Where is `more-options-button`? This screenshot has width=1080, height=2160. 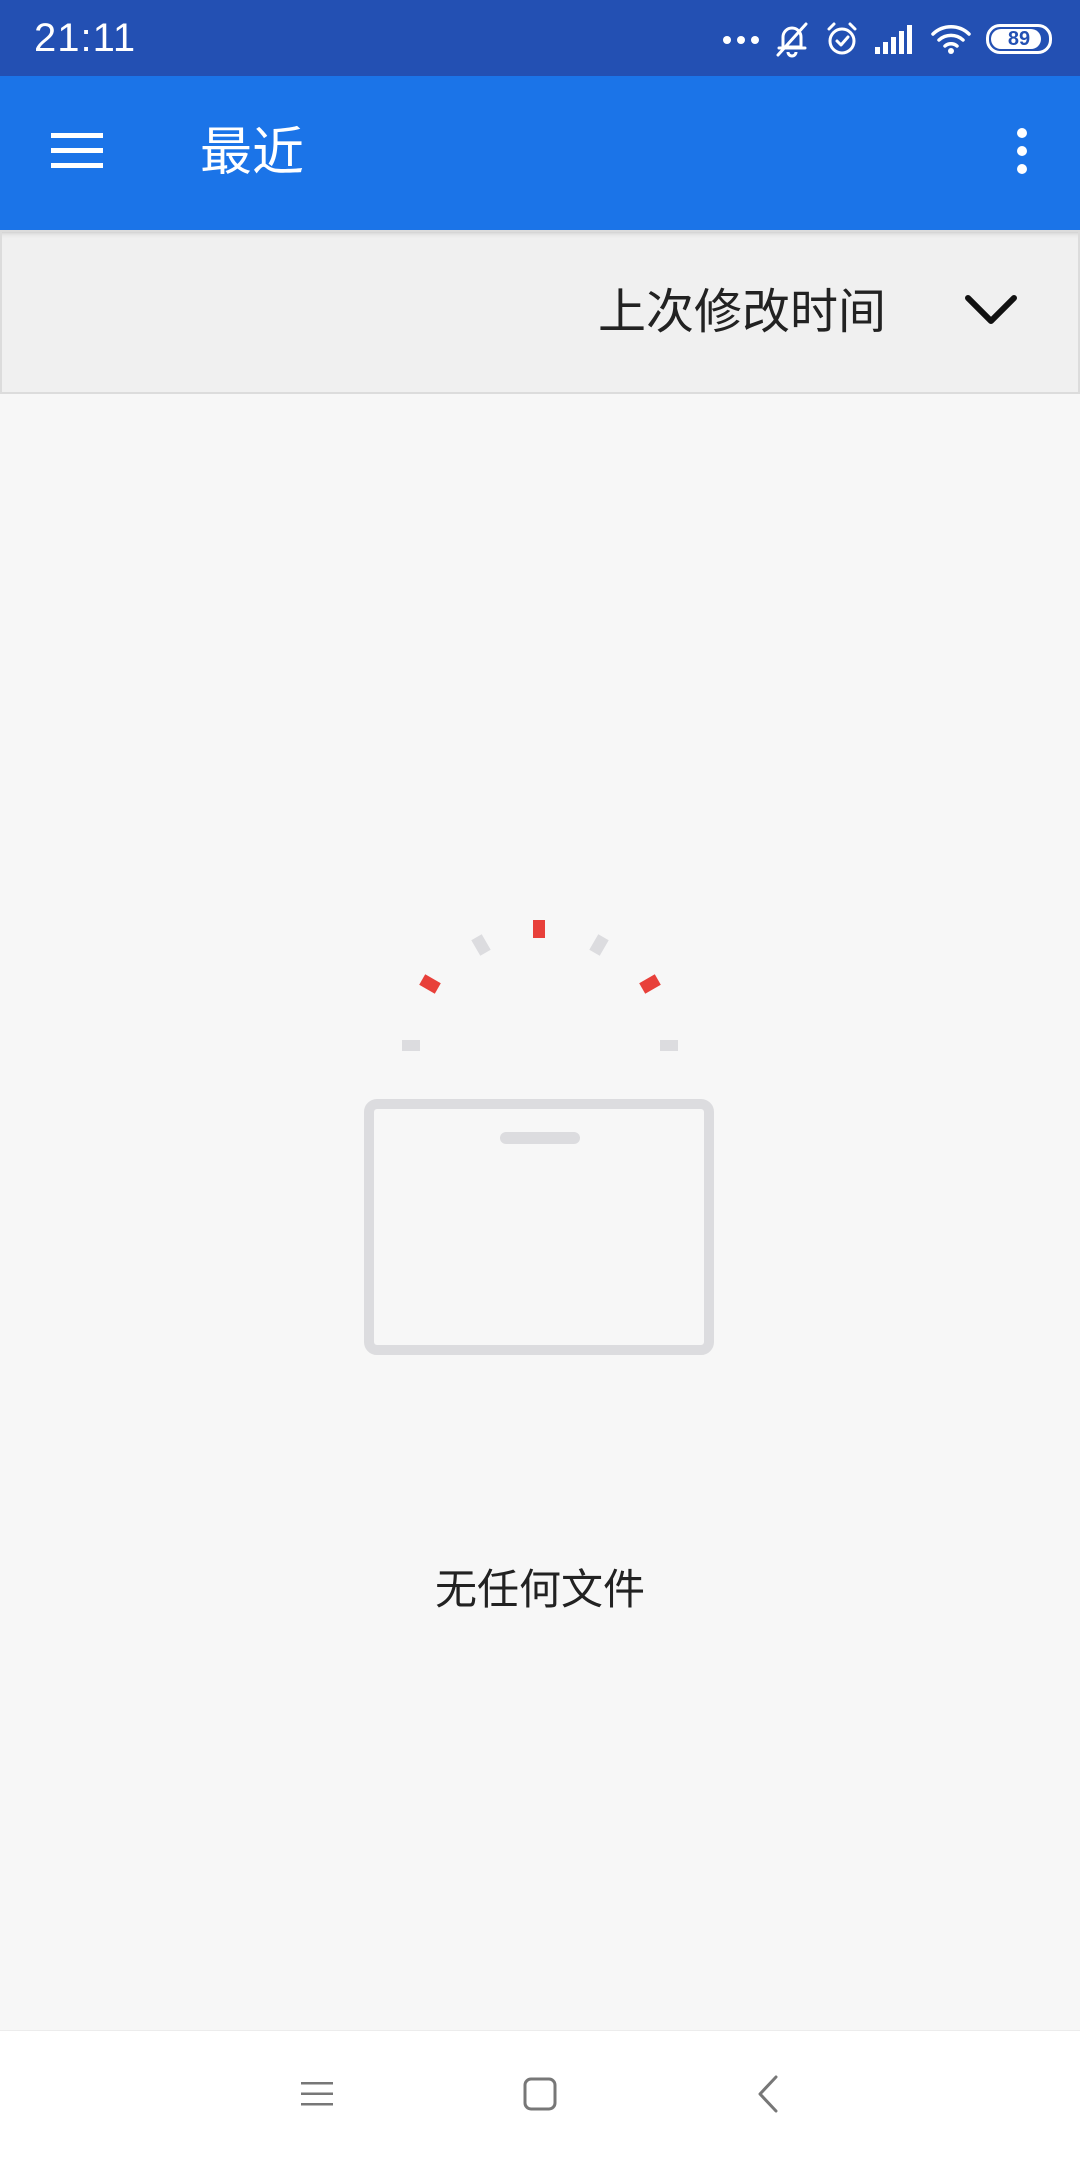 more-options-button is located at coordinates (1022, 153).